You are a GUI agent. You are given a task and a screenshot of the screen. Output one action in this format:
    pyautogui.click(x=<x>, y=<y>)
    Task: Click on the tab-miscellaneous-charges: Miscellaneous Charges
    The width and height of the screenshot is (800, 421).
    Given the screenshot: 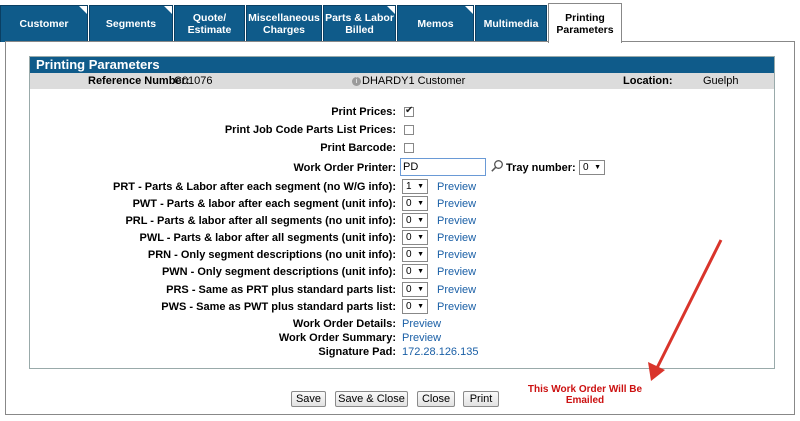 What is the action you would take?
    pyautogui.click(x=284, y=23)
    